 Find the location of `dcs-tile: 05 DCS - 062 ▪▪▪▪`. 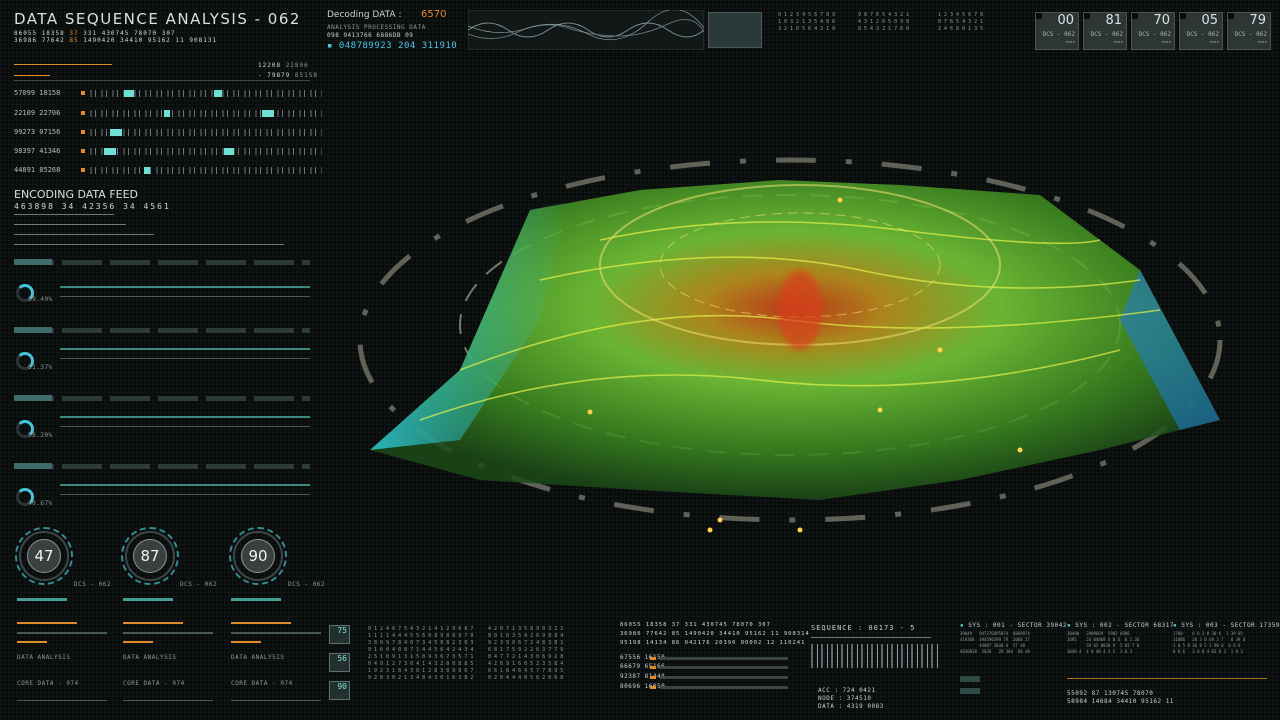

dcs-tile: 05 DCS - 062 ▪▪▪▪ is located at coordinates (1201, 31).